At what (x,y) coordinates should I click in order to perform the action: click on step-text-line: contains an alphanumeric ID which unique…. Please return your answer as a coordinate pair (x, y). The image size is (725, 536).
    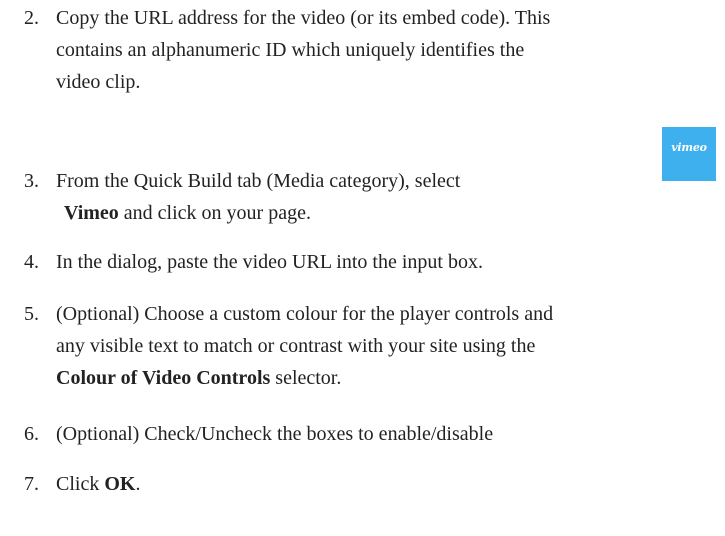
    Looking at the image, I should click on (290, 50).